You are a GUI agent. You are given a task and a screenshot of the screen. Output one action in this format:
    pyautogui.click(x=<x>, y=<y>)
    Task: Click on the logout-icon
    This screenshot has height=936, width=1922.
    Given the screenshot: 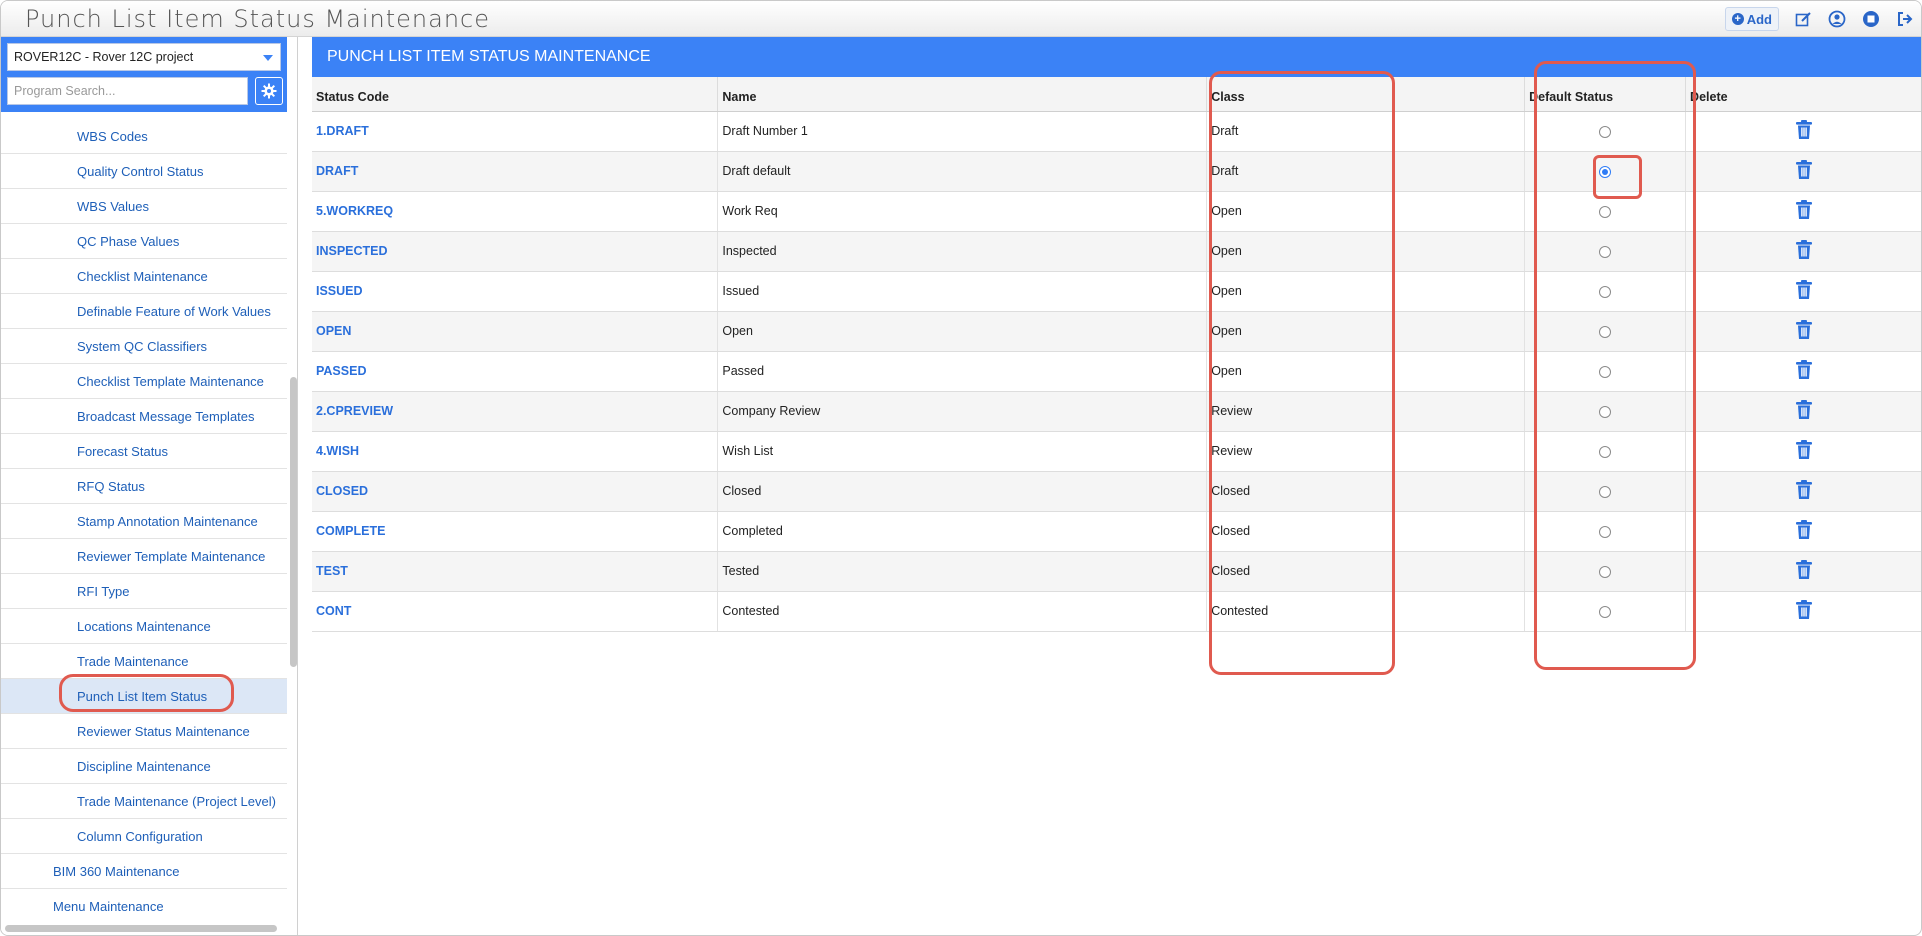 What is the action you would take?
    pyautogui.click(x=1905, y=19)
    